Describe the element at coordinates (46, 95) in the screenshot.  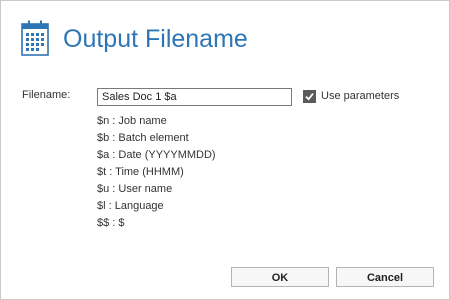
I see `filename-label: Filename:` at that location.